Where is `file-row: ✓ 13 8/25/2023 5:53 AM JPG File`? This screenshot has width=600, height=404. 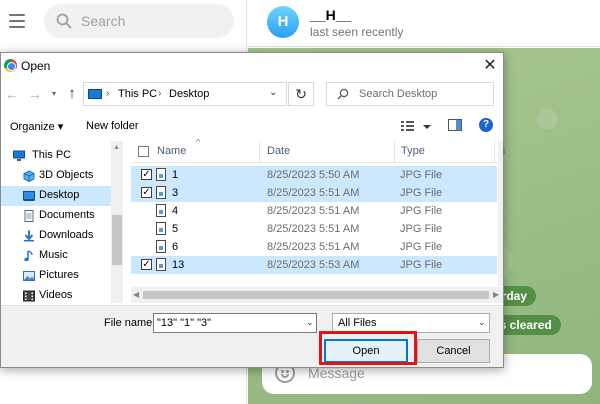 file-row: ✓ 13 8/25/2023 5:53 AM JPG File is located at coordinates (314, 265).